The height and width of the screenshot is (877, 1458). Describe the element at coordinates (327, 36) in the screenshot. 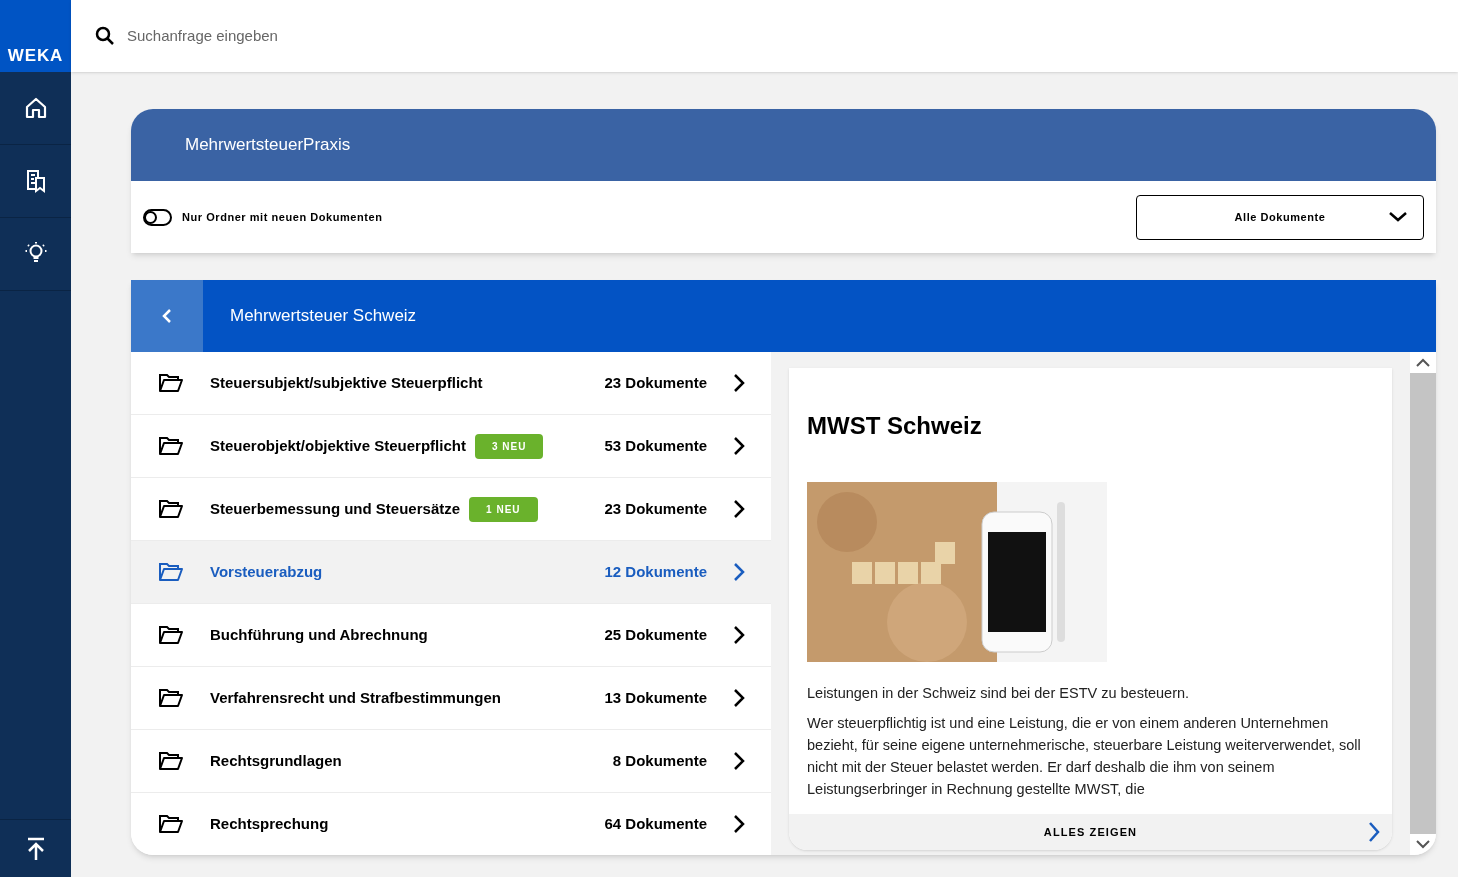

I see `search-field: Suchanfrage eingeben` at that location.